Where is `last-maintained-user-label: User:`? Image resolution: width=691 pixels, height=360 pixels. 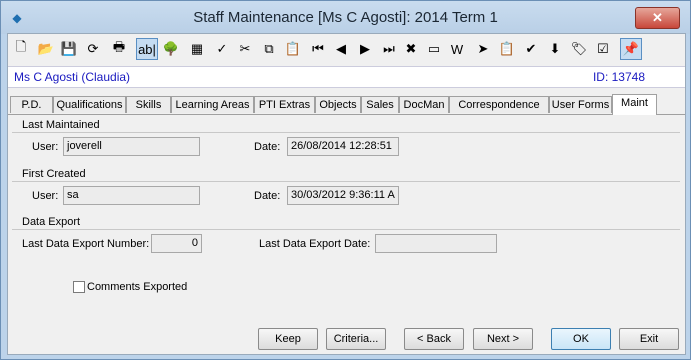 last-maintained-user-label: User: is located at coordinates (45, 147).